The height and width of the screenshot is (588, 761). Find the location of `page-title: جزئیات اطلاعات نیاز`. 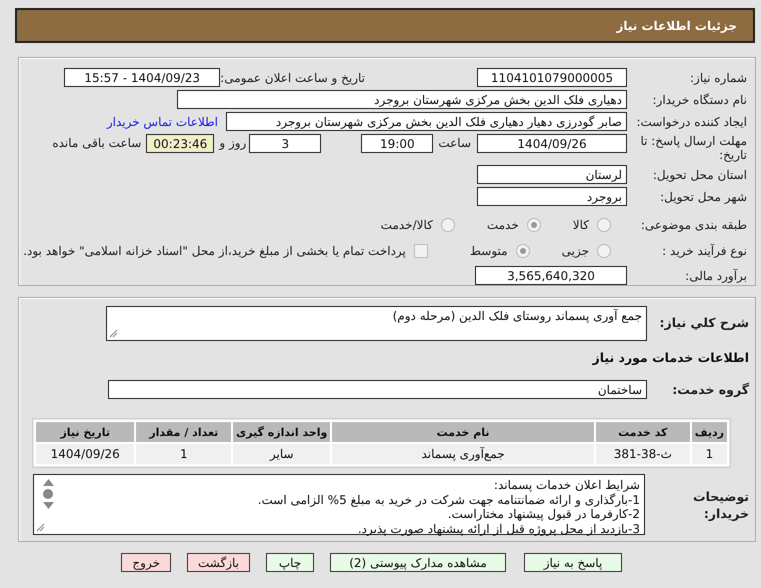

page-title: جزئیات اطلاعات نیاز is located at coordinates (676, 25).